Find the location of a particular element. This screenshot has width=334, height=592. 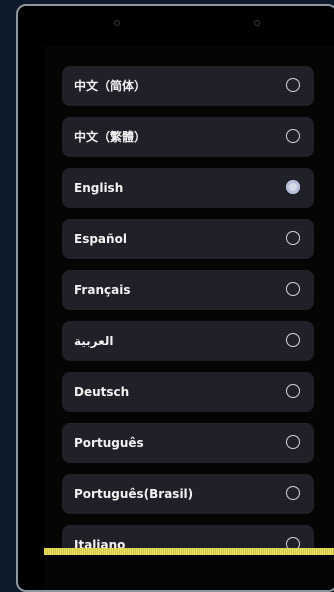

language-label: العربية is located at coordinates (94, 341).